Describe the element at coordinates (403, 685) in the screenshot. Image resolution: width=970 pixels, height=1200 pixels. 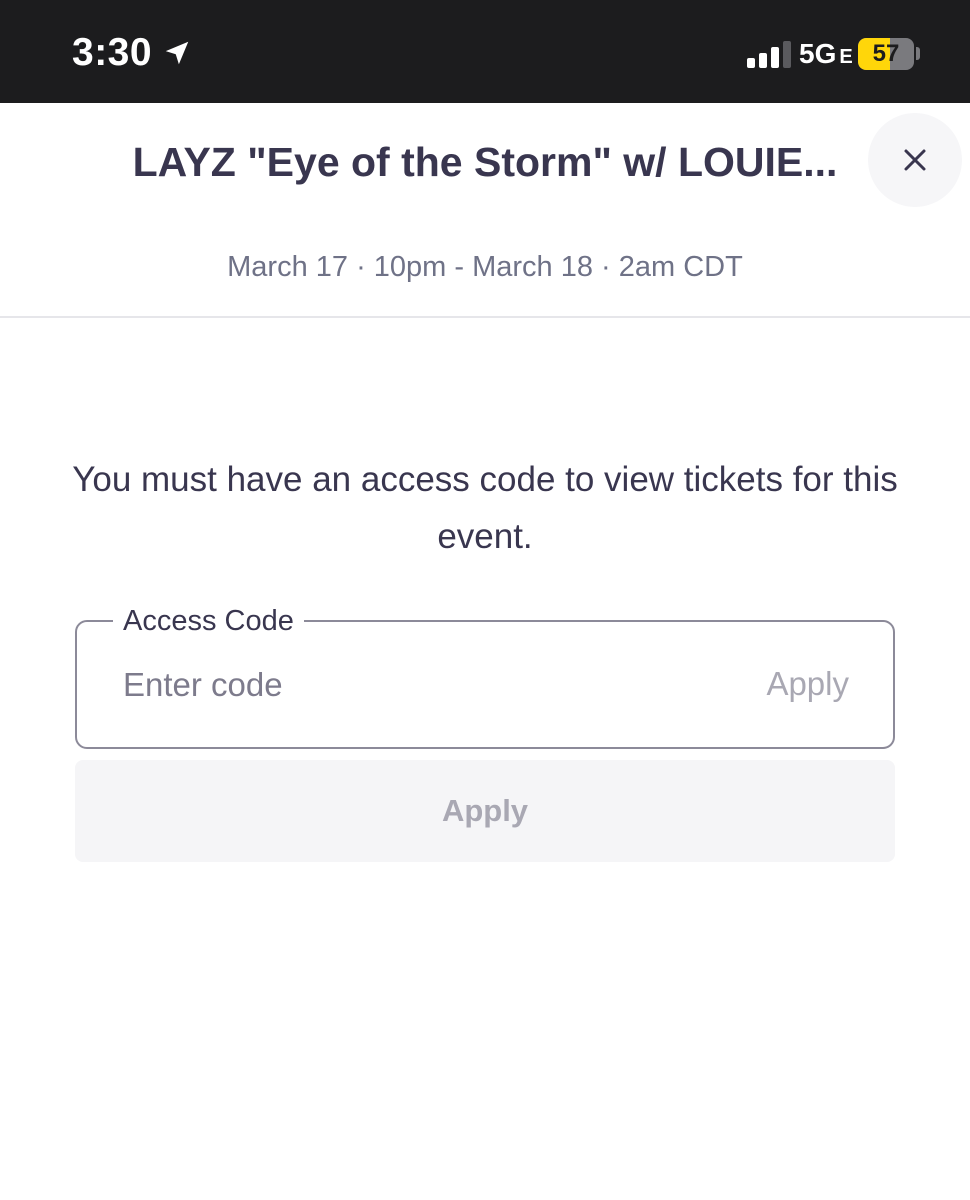
I see `access-code-input` at that location.